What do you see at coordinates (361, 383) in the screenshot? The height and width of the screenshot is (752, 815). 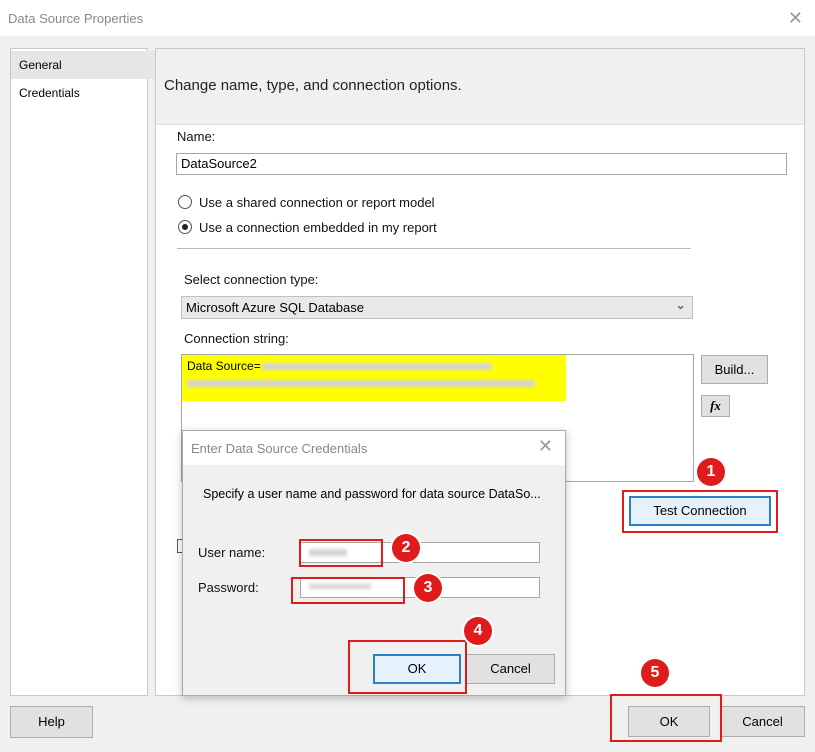 I see `redacted-catalog` at bounding box center [361, 383].